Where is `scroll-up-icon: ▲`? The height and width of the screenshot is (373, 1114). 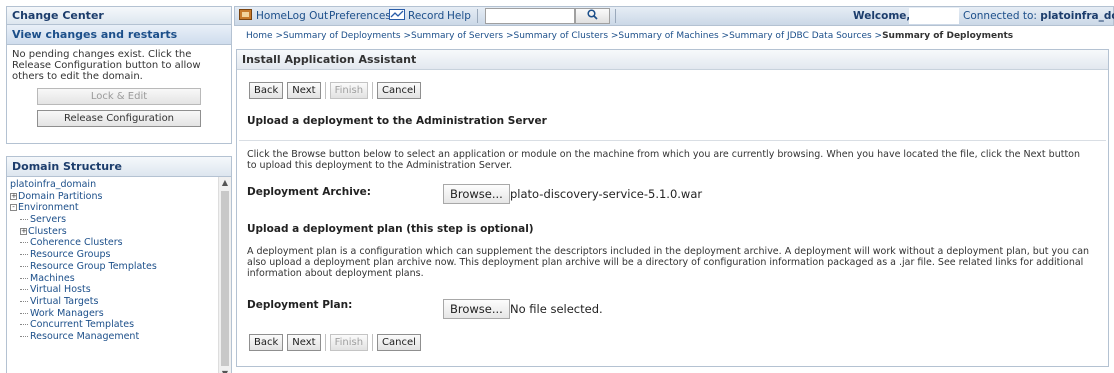 scroll-up-icon: ▲ is located at coordinates (225, 183).